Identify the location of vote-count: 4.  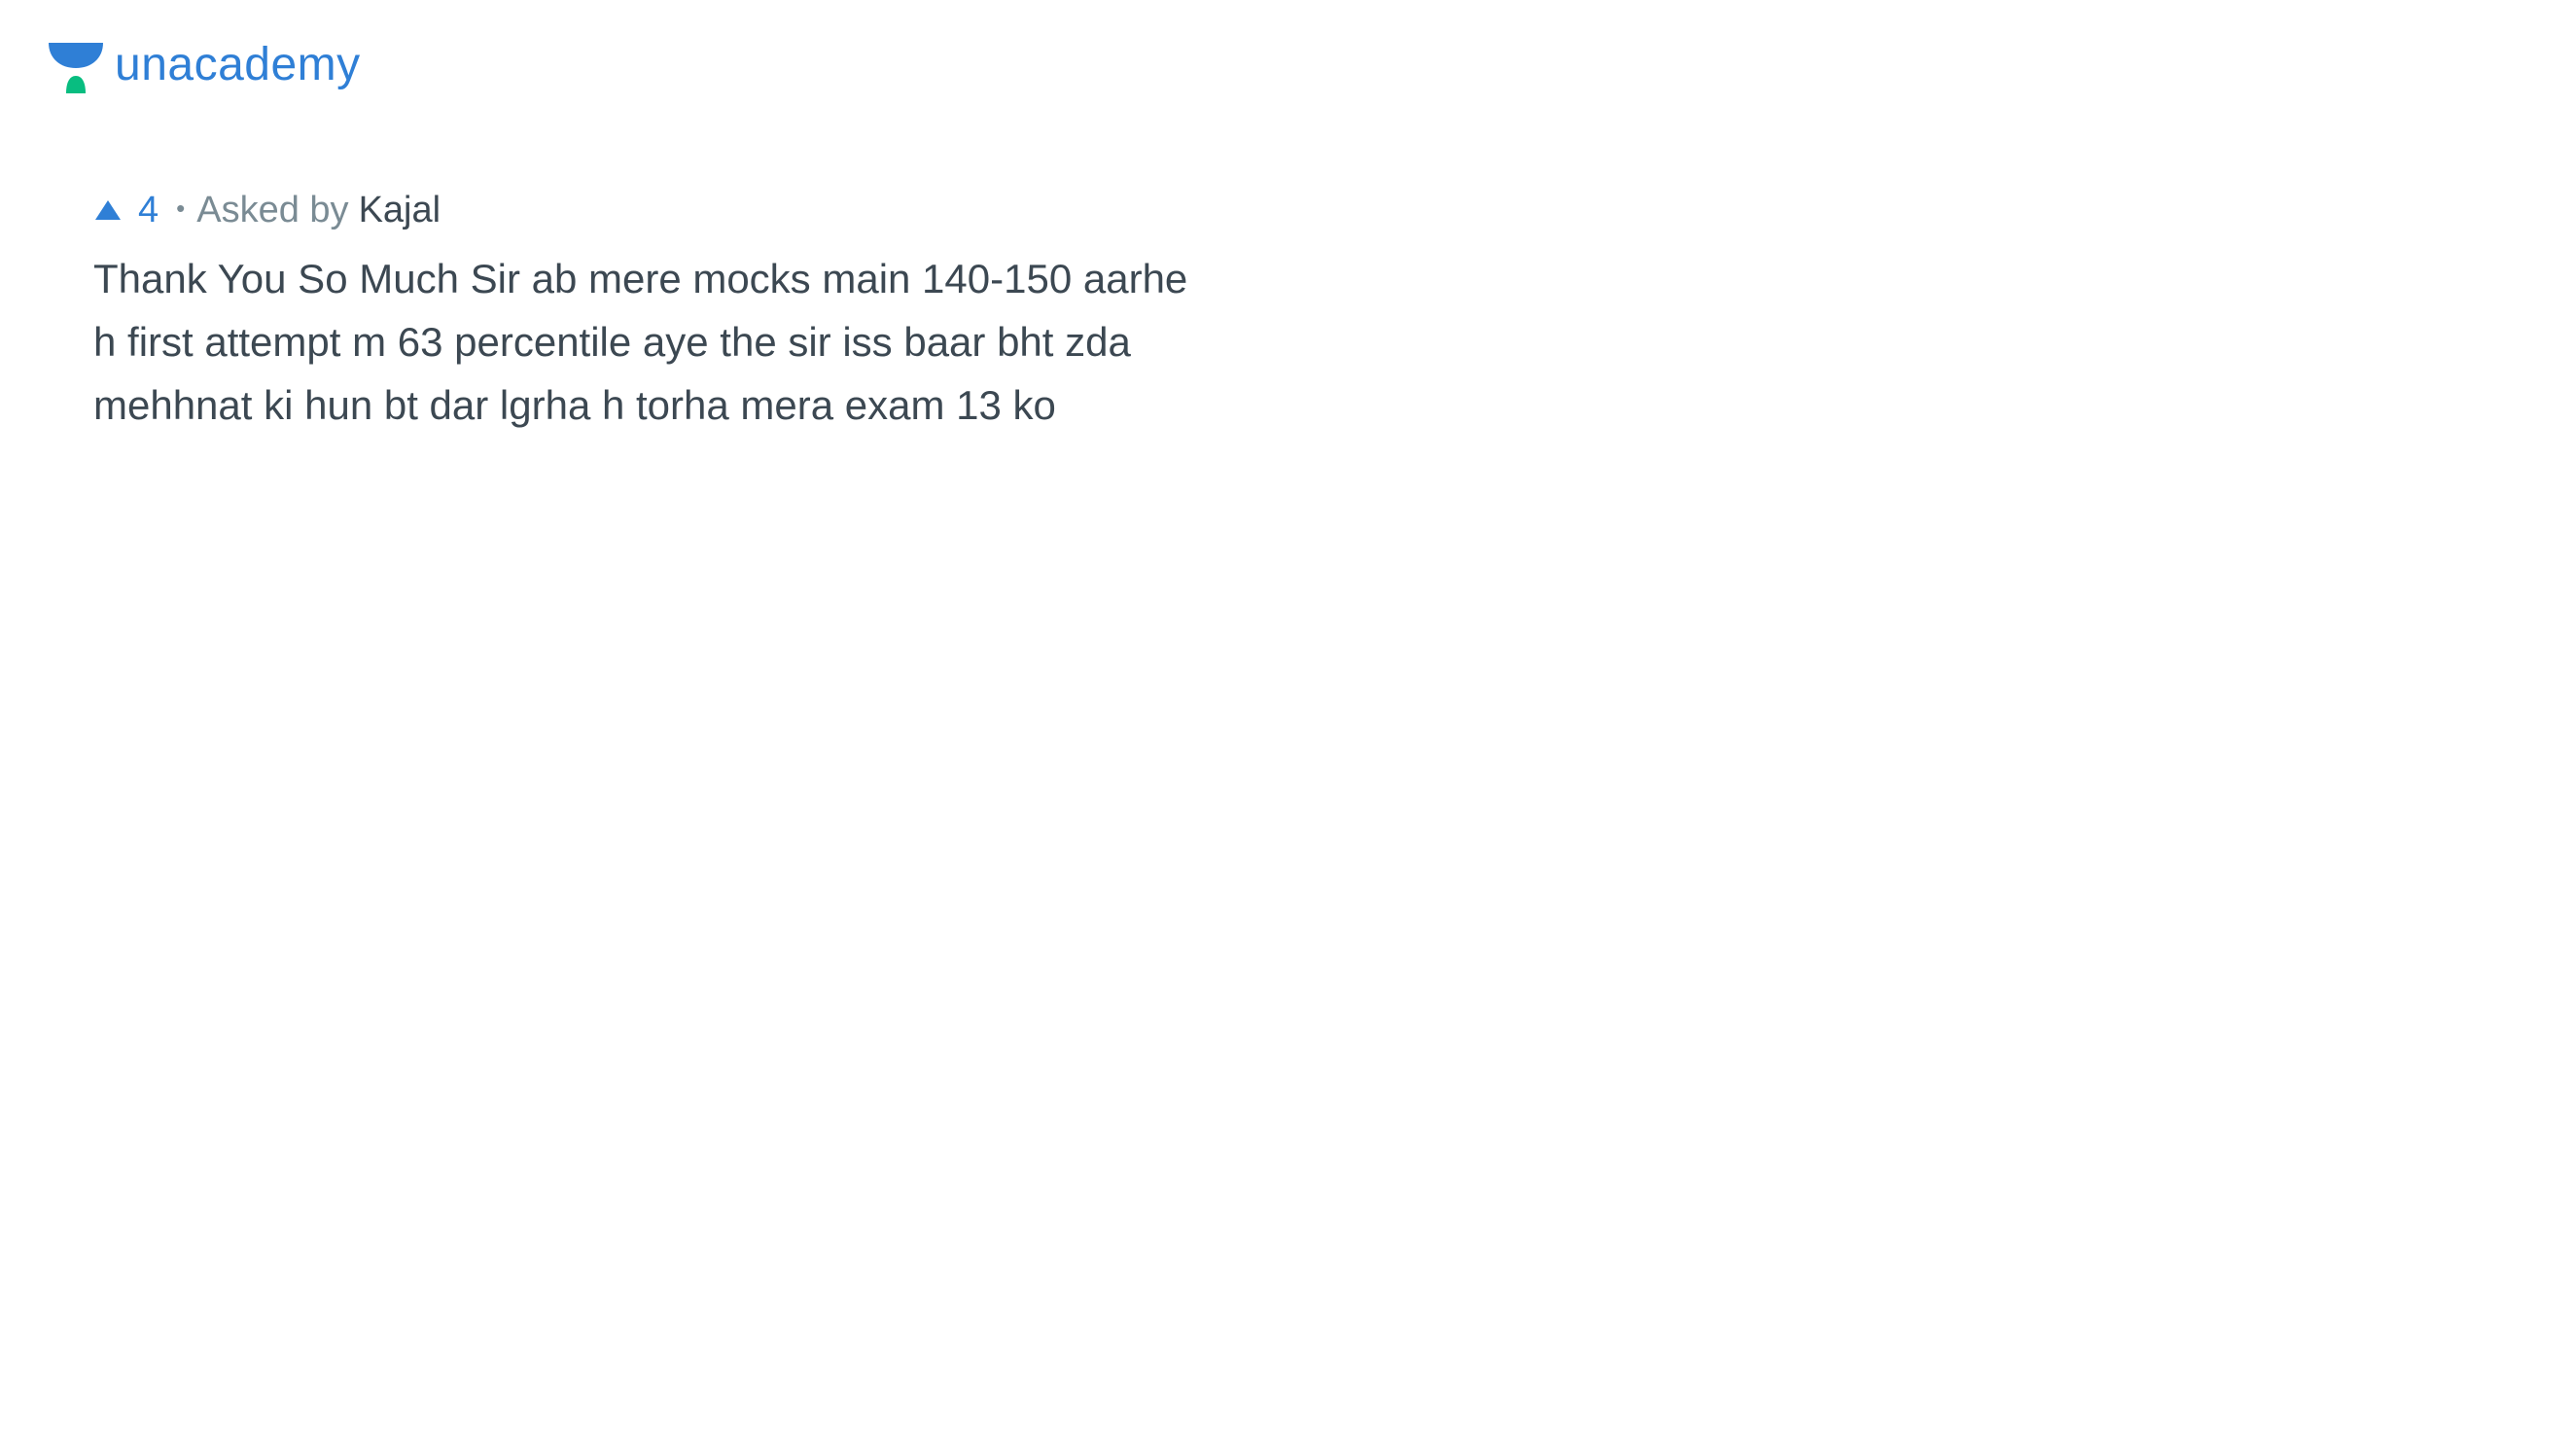
(149, 210).